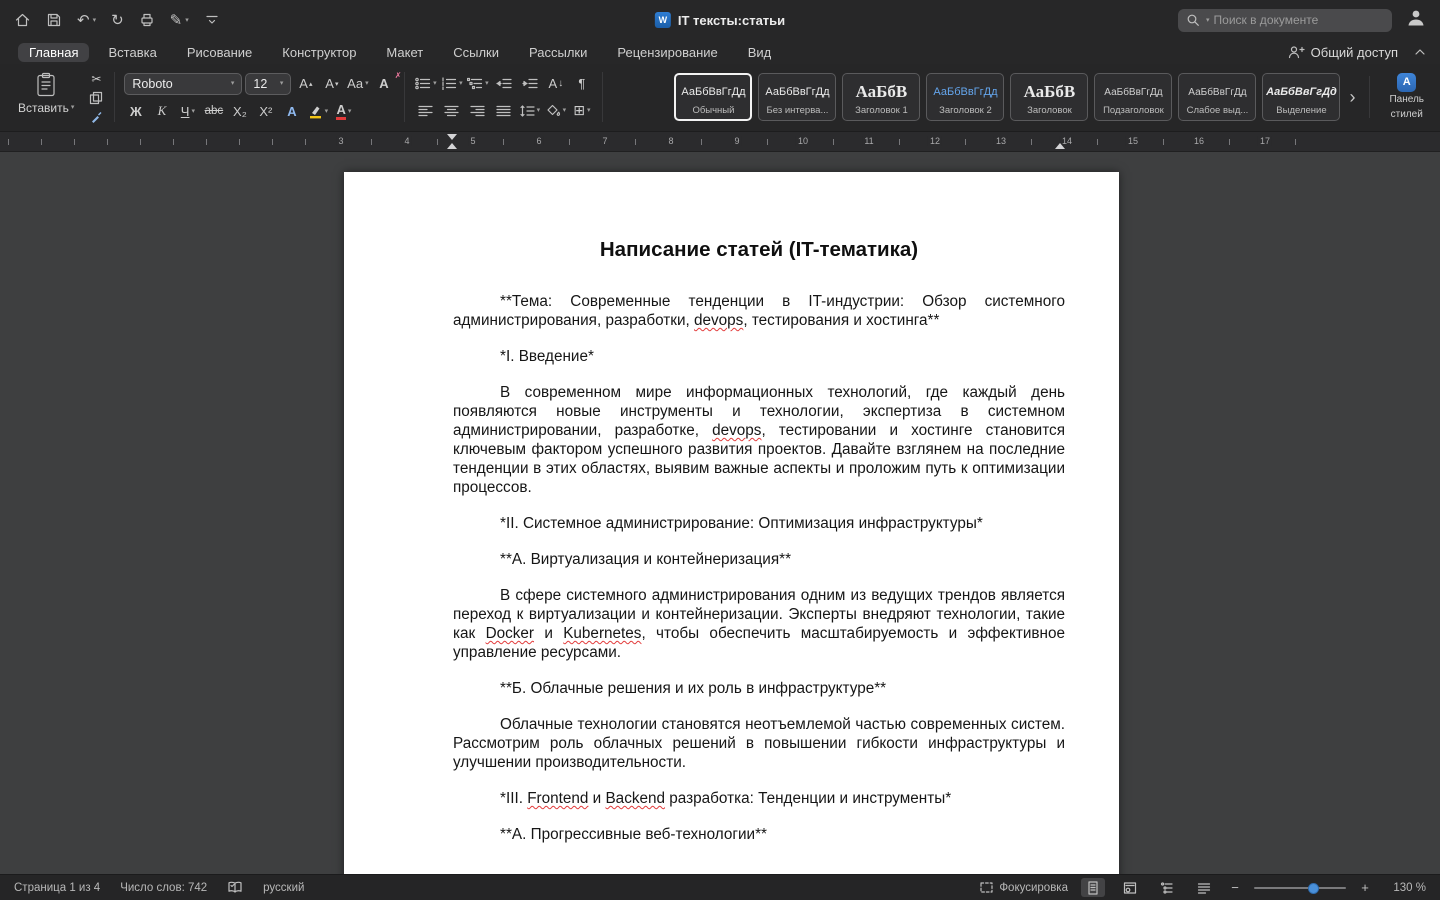 The height and width of the screenshot is (900, 1440). Describe the element at coordinates (46, 93) in the screenshot. I see `paste-button: Вставить ▾` at that location.